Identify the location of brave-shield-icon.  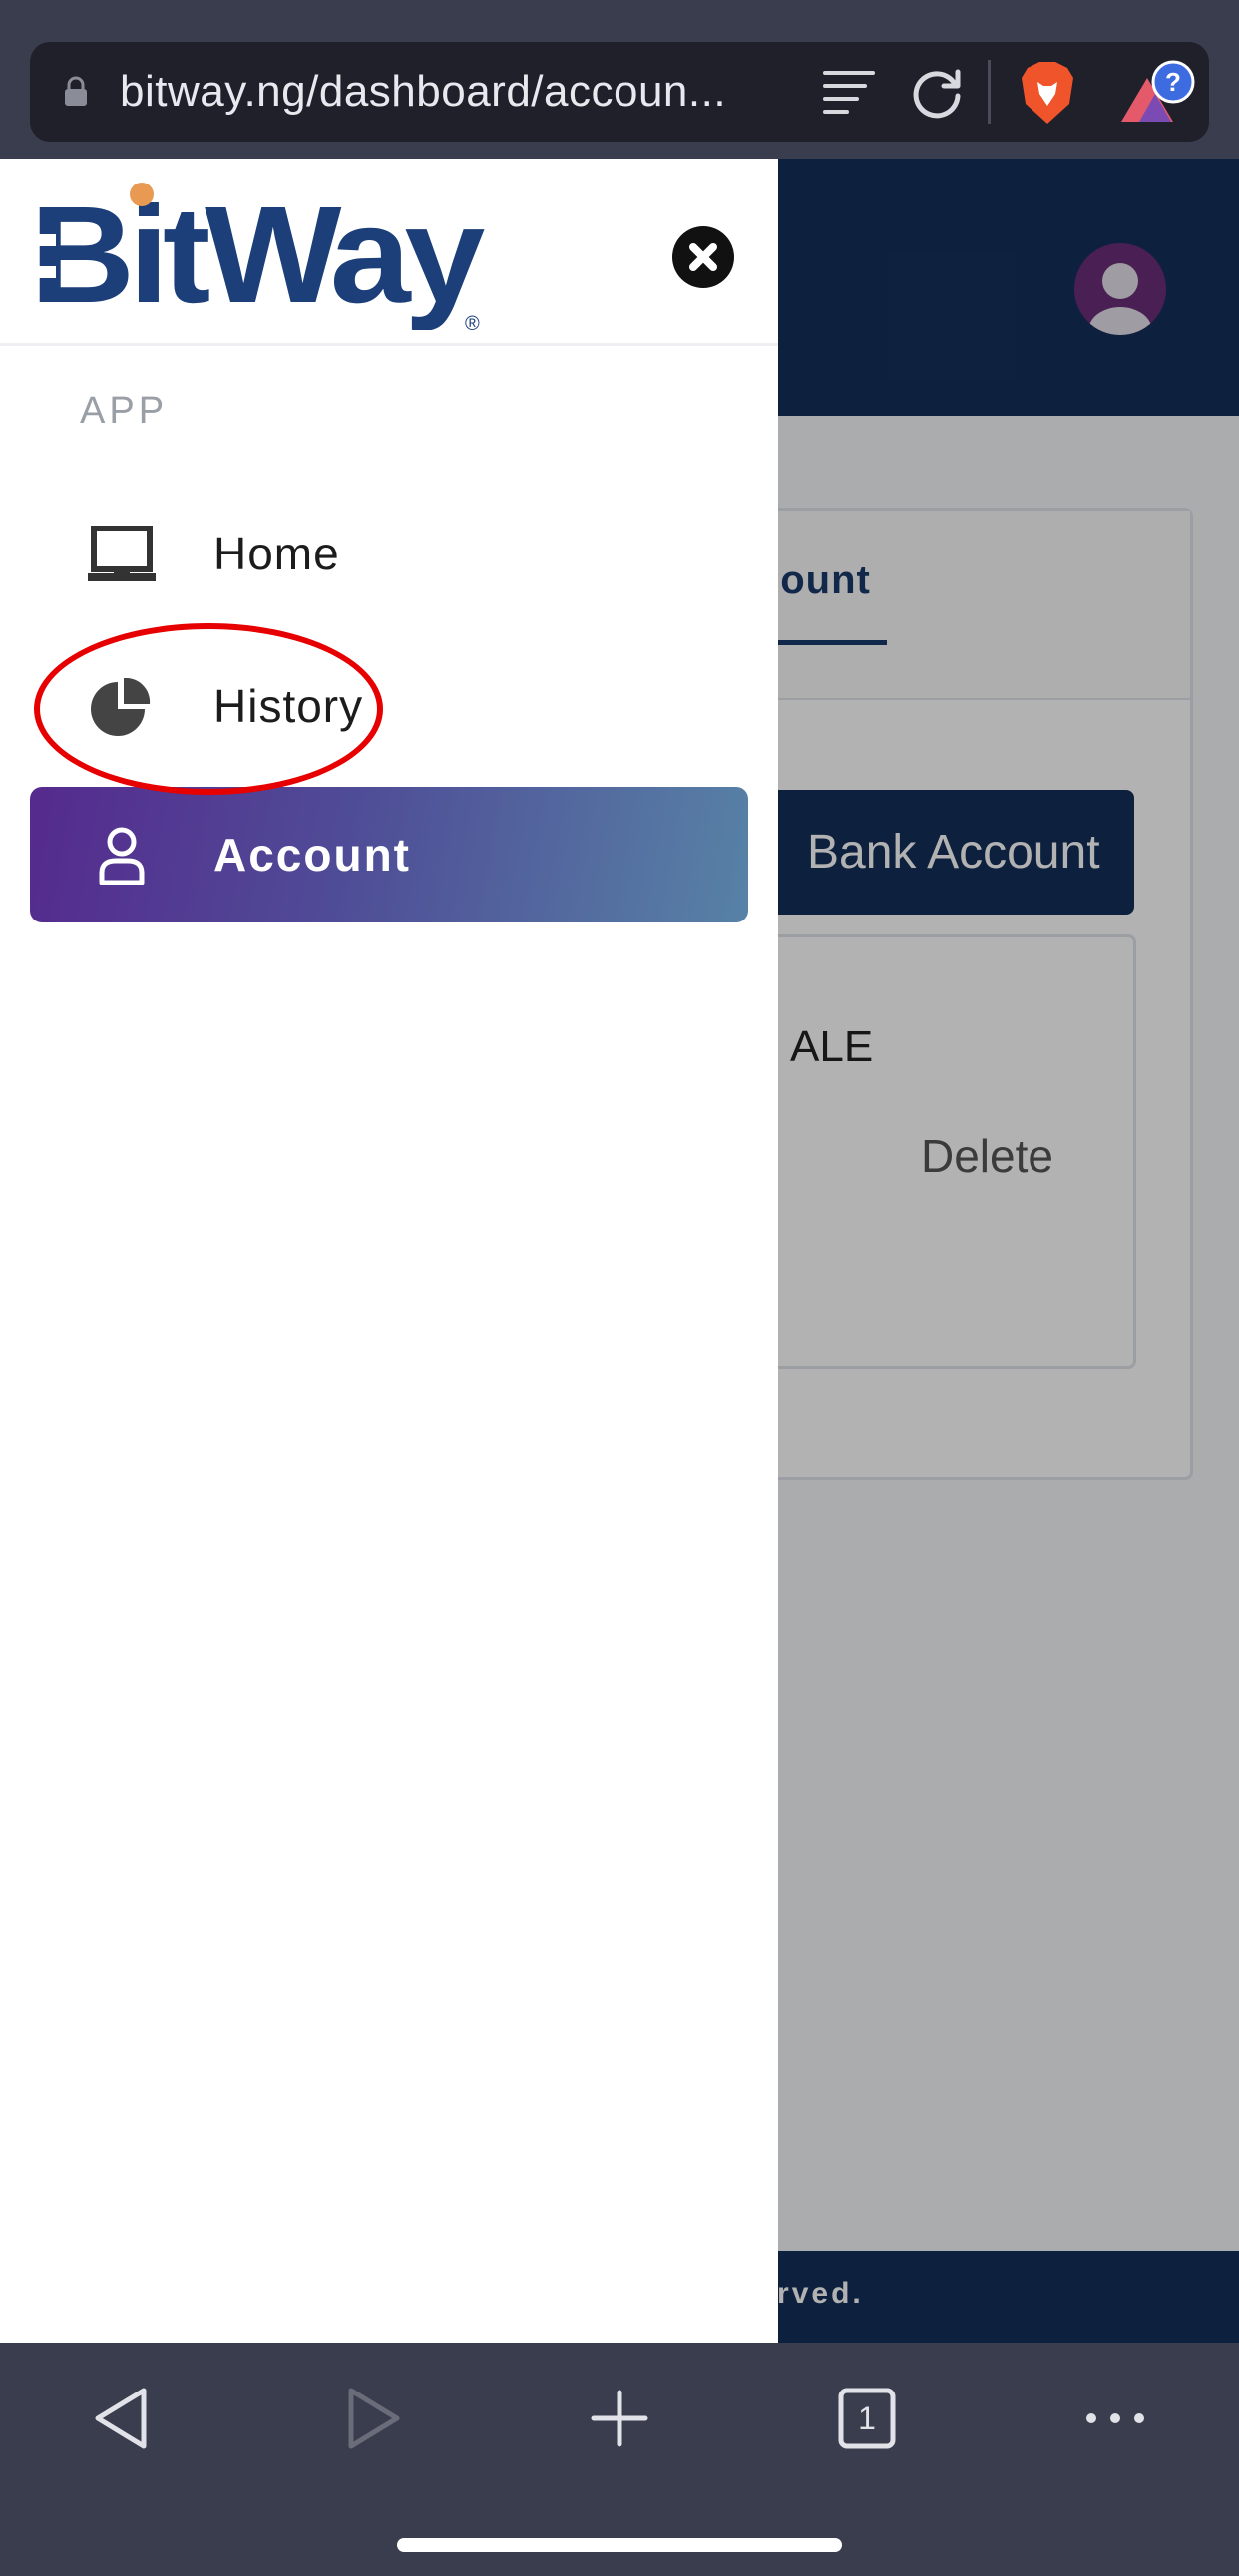
(1047, 93).